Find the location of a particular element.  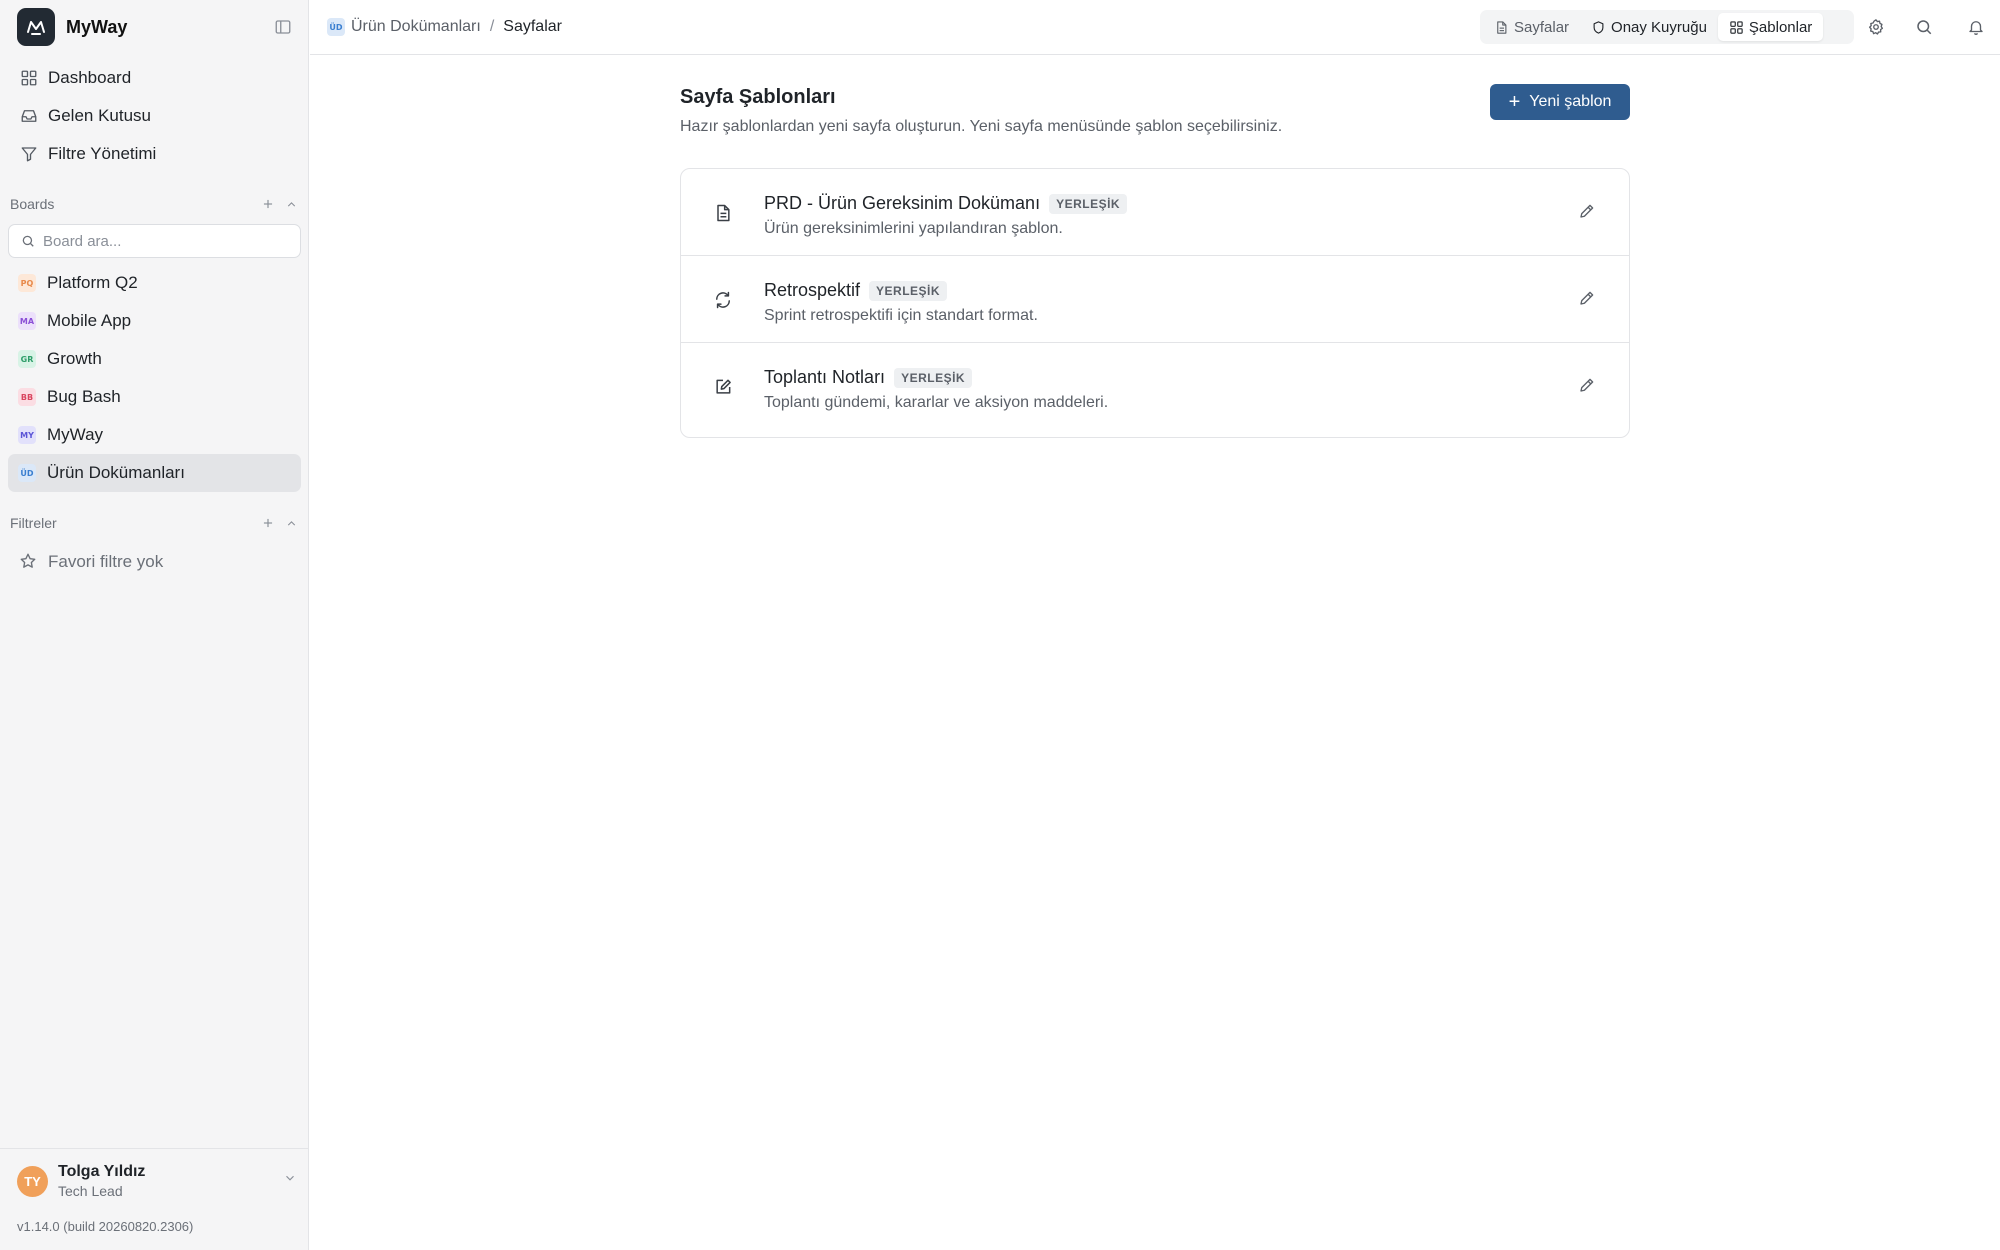

user-menu: TY Tolga Yıldız Tech Lead is located at coordinates (157, 1181).